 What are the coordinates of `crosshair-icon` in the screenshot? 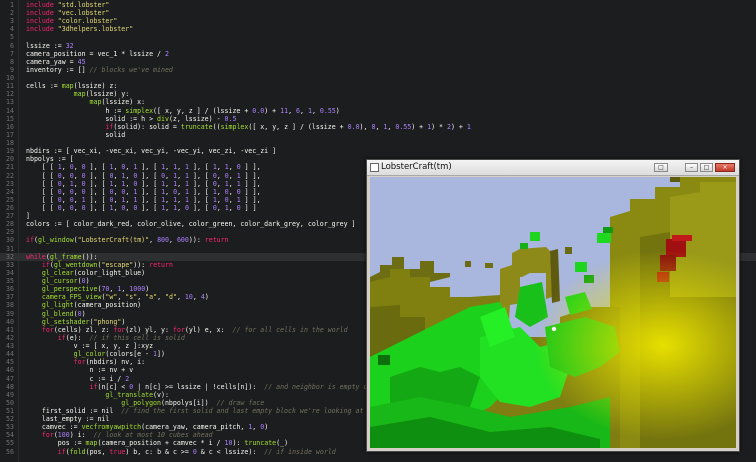 It's located at (554, 329).